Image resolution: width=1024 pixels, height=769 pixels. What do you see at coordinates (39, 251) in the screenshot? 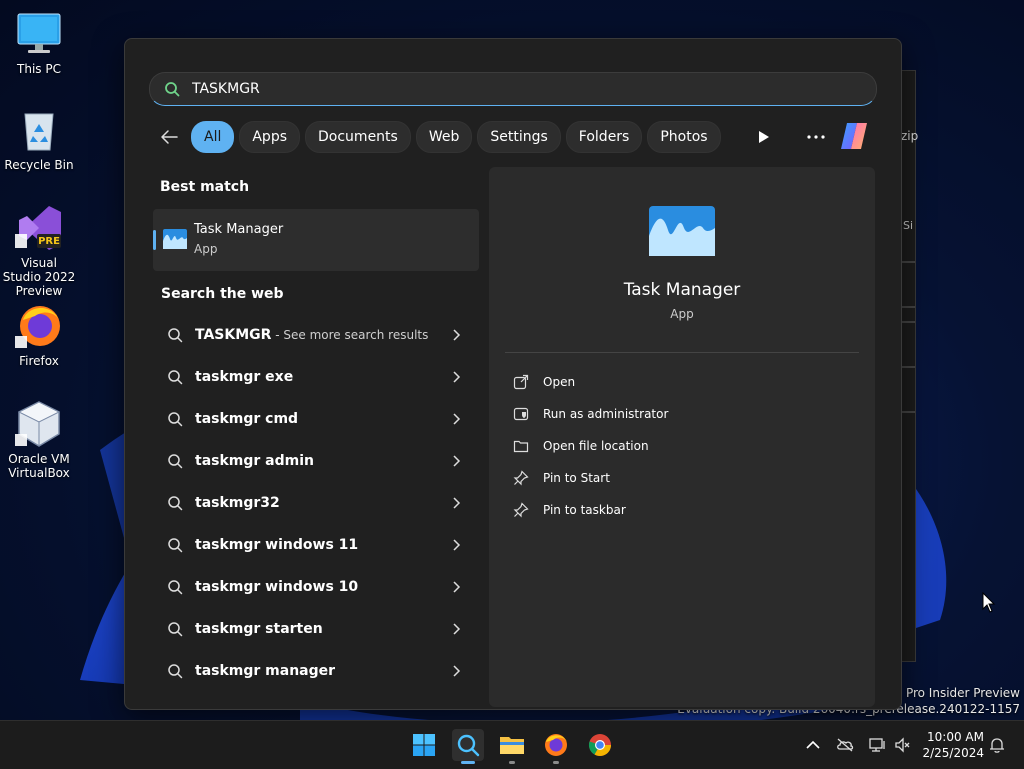
I see `desktop-icon-visual-studio: PRE Visual Studio 2022 Preview` at bounding box center [39, 251].